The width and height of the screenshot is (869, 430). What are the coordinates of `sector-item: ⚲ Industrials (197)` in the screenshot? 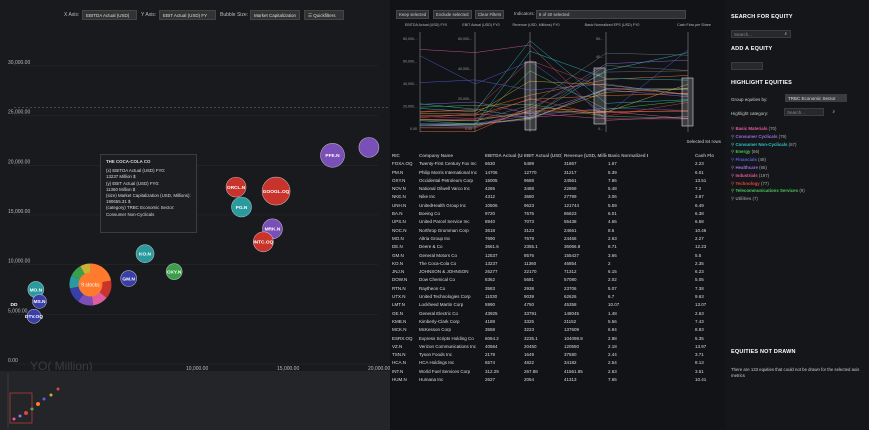 It's located at (750, 176).